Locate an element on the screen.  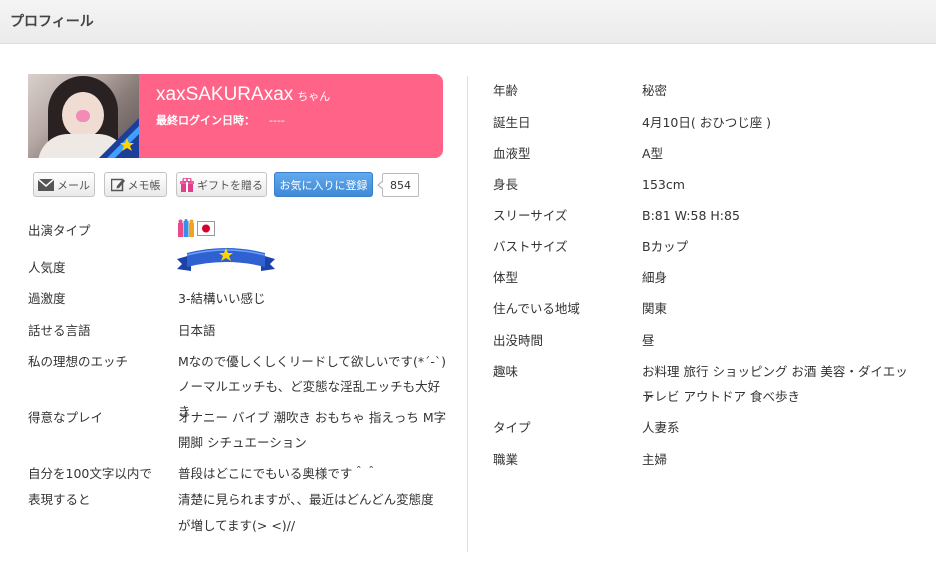
last-login: 最終ログイン日時： ---- is located at coordinates (220, 120).